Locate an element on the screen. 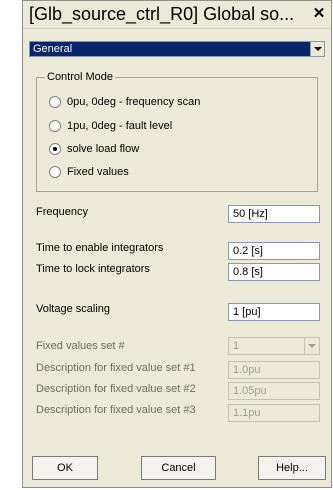 Image resolution: width=333 pixels, height=490 pixels. ok-button: OK is located at coordinates (65, 468).